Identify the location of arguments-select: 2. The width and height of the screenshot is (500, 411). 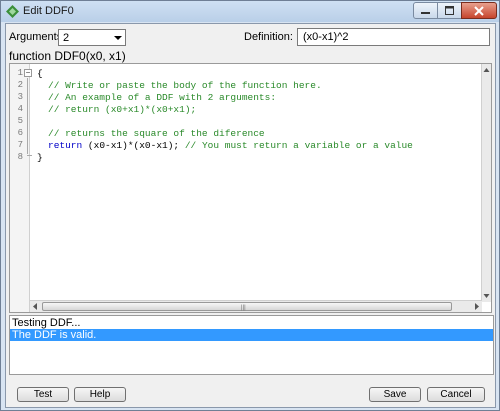
(92, 37).